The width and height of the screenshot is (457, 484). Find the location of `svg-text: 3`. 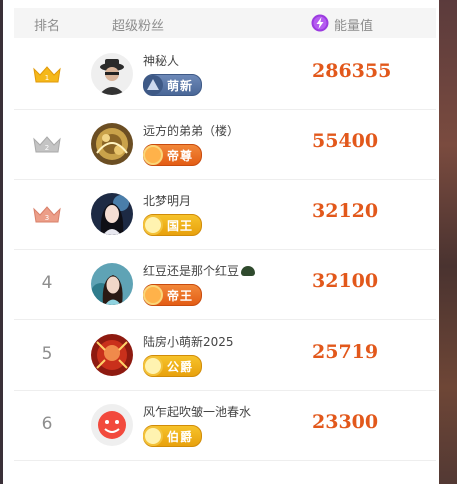

svg-text: 3 is located at coordinates (47, 218).